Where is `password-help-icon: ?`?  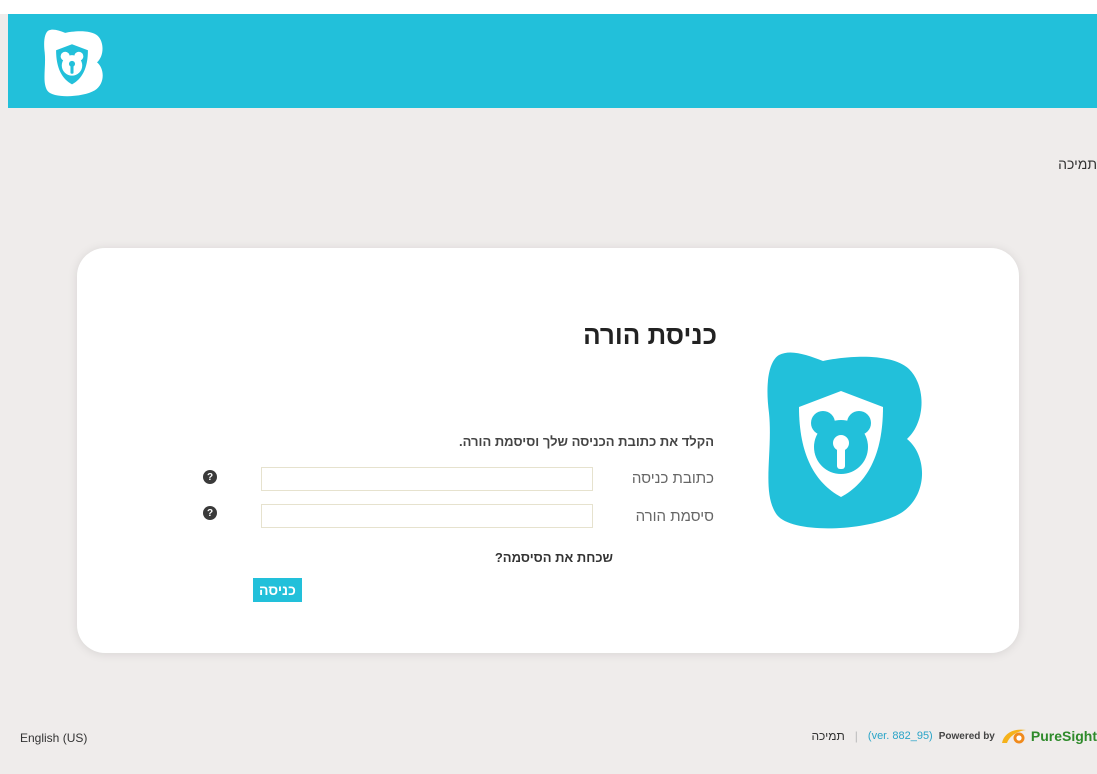 password-help-icon: ? is located at coordinates (210, 513).